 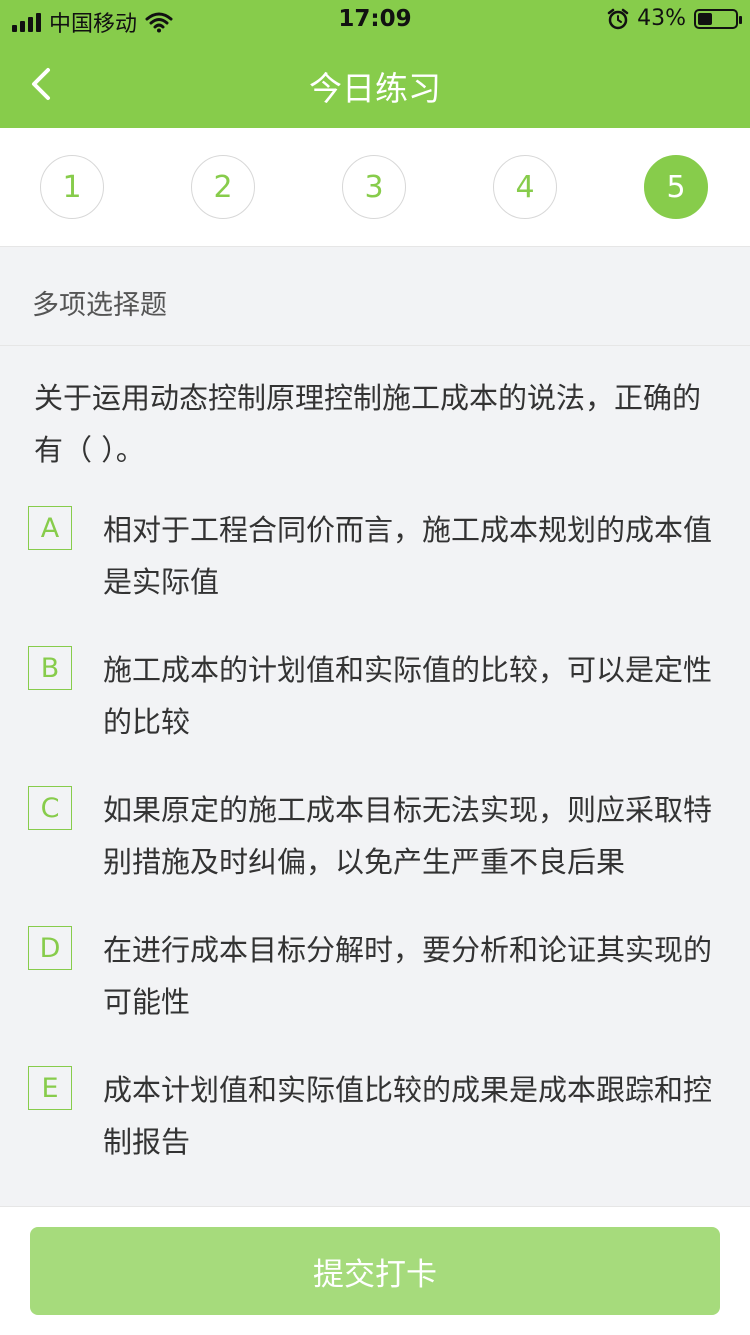 I want to click on option-e-letter: E, so click(x=50, y=1088).